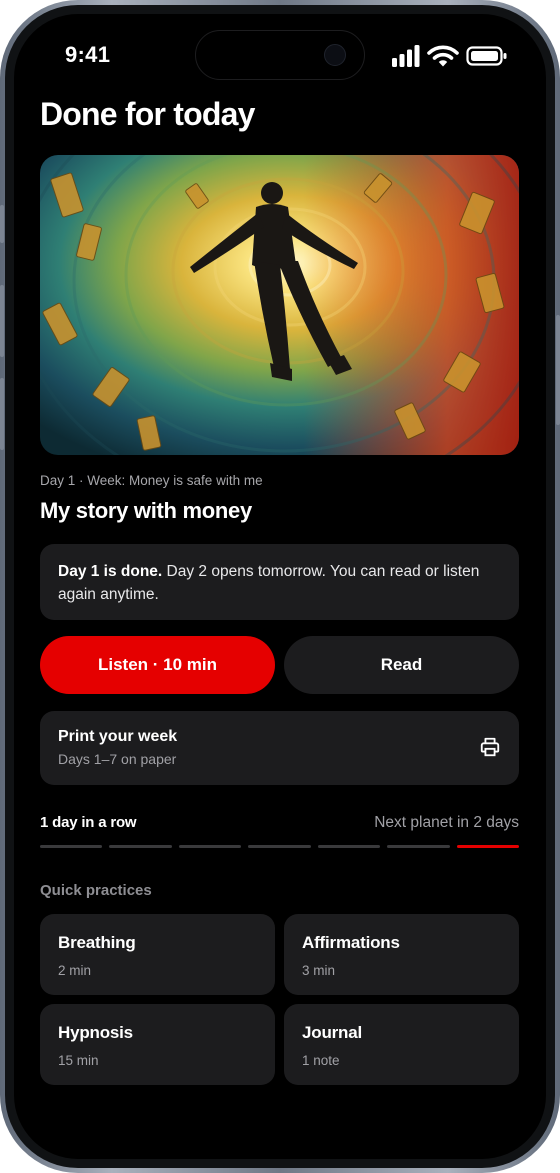 Image resolution: width=560 pixels, height=1173 pixels. I want to click on dynamic-island, so click(280, 55).